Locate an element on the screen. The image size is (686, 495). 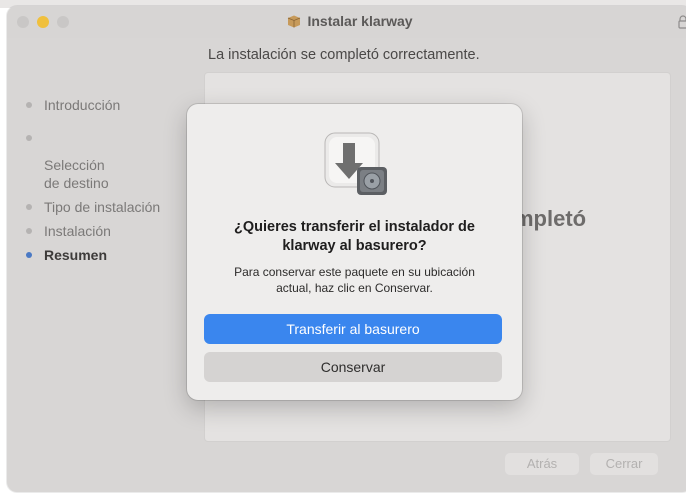
step-tipo-instalacion: Tipo de instalación is located at coordinates (89, 207).